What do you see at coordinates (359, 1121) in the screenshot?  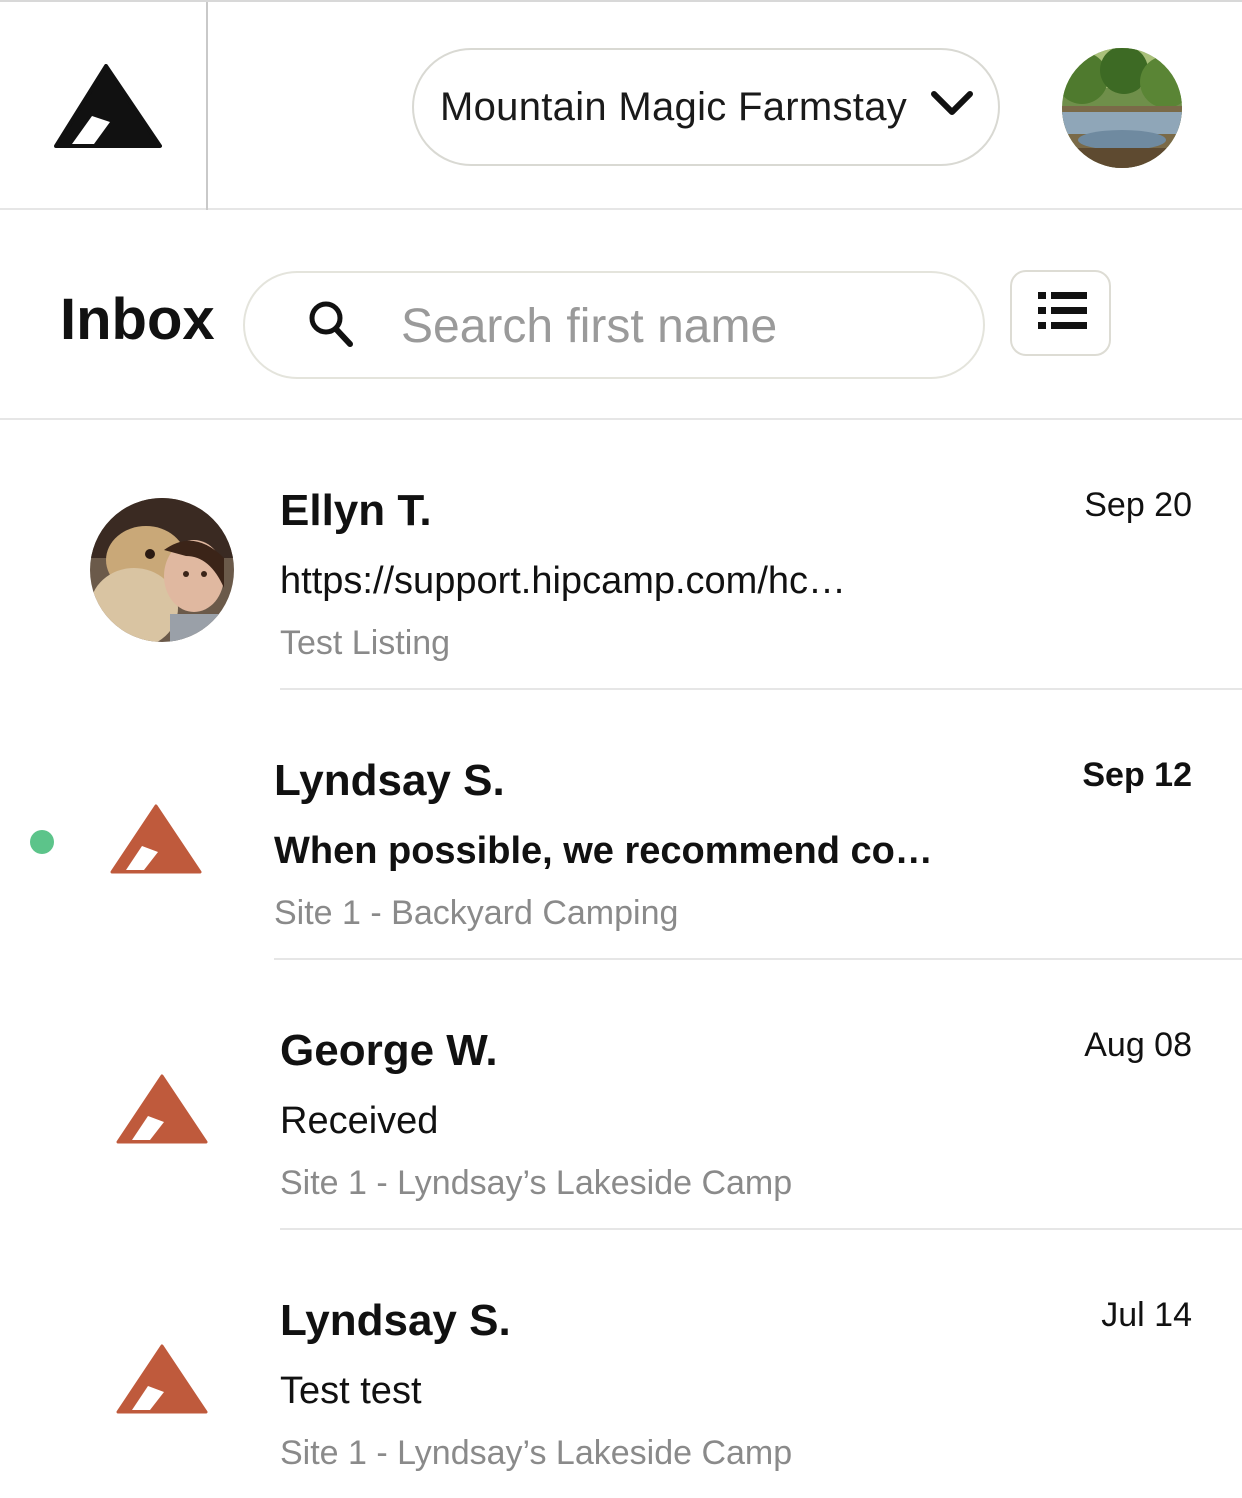 I see `message-preview: Received` at bounding box center [359, 1121].